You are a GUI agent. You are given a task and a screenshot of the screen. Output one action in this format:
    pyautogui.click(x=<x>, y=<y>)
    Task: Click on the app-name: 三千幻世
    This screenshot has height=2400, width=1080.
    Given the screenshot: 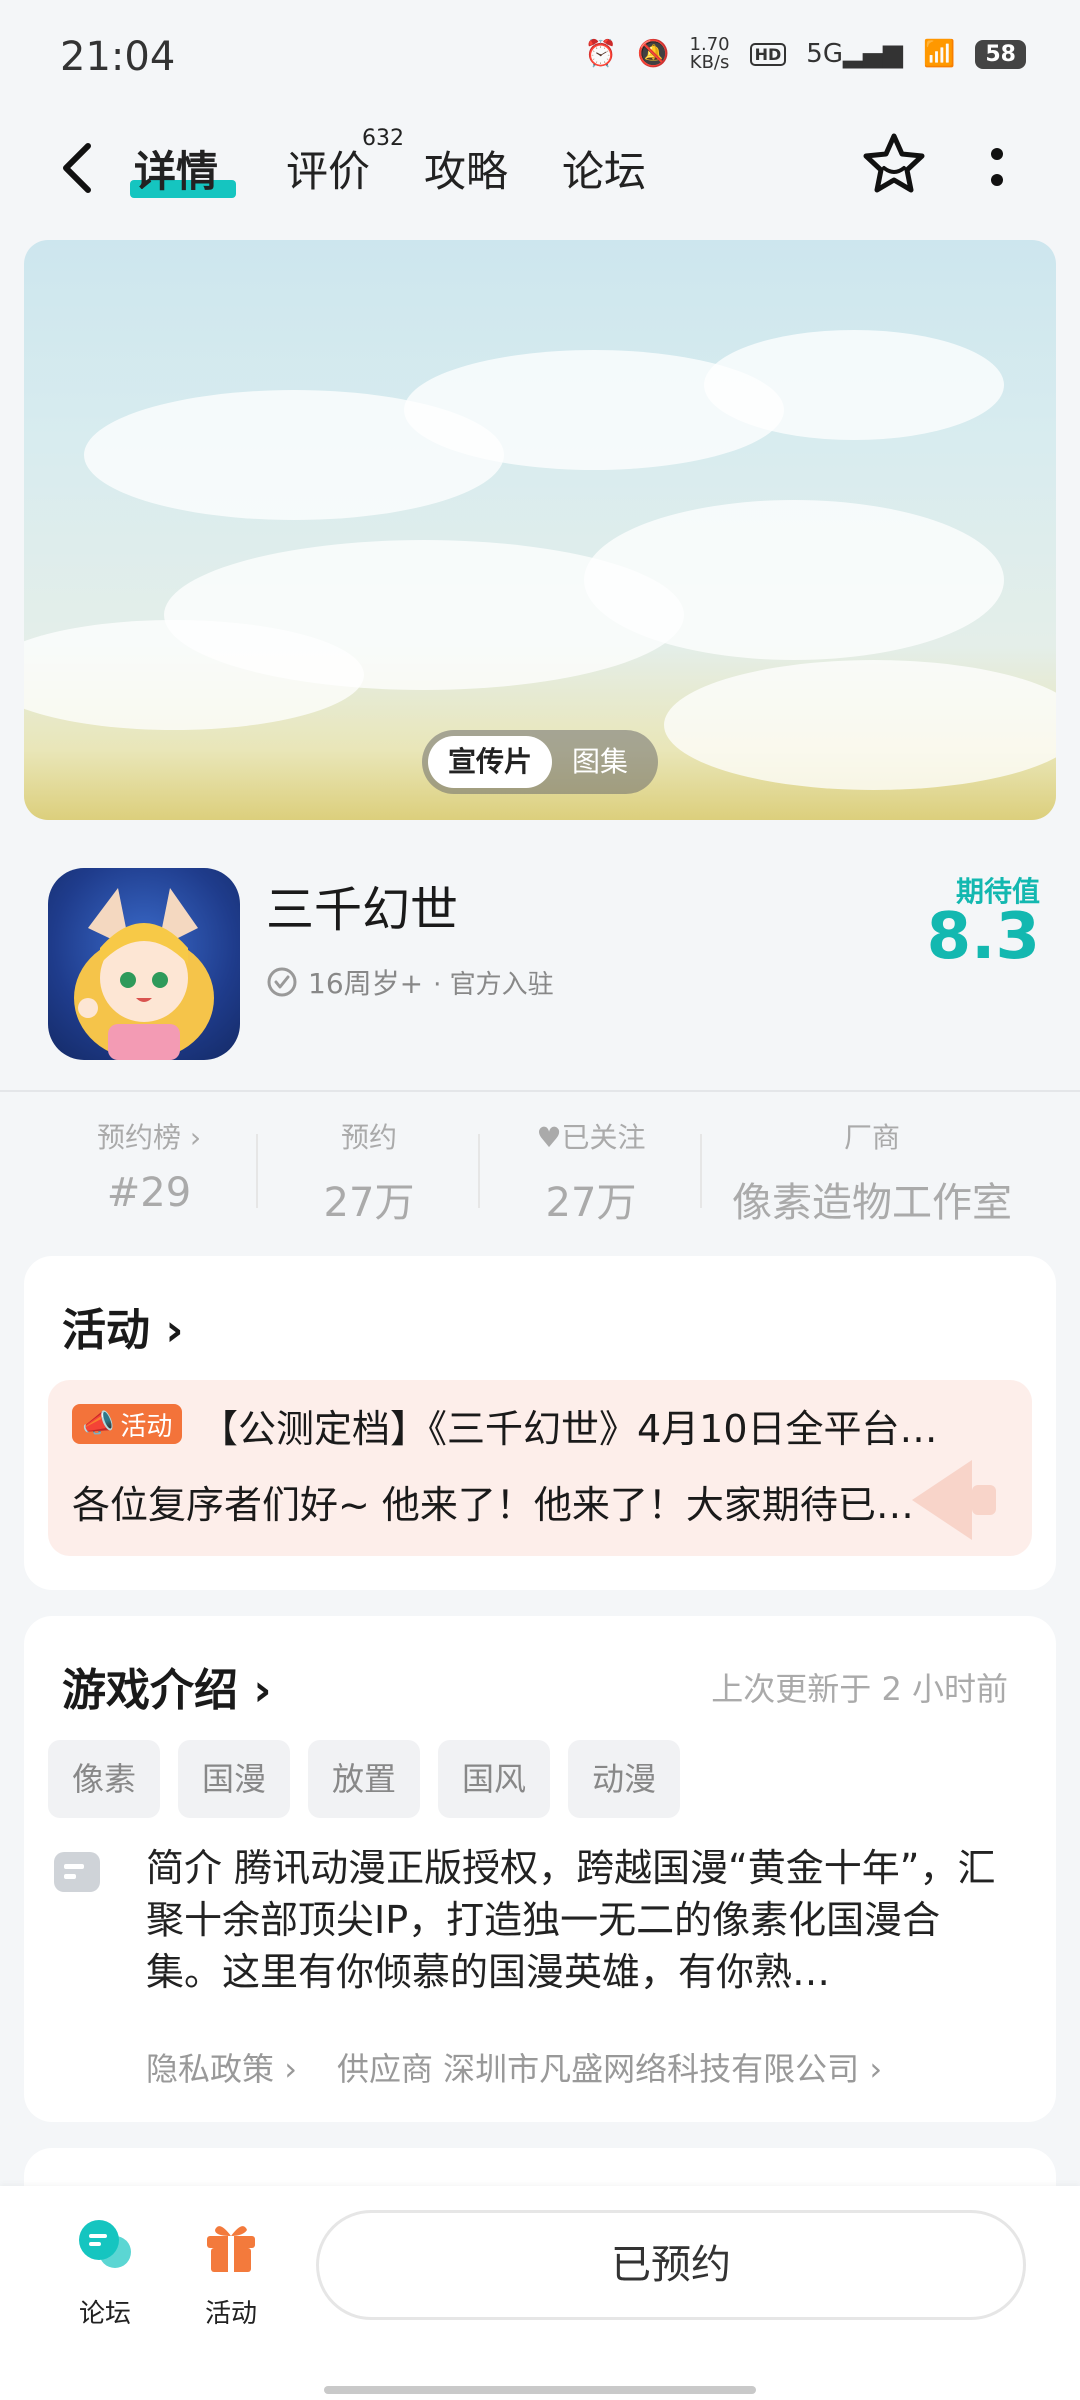 What is the action you would take?
    pyautogui.click(x=362, y=910)
    